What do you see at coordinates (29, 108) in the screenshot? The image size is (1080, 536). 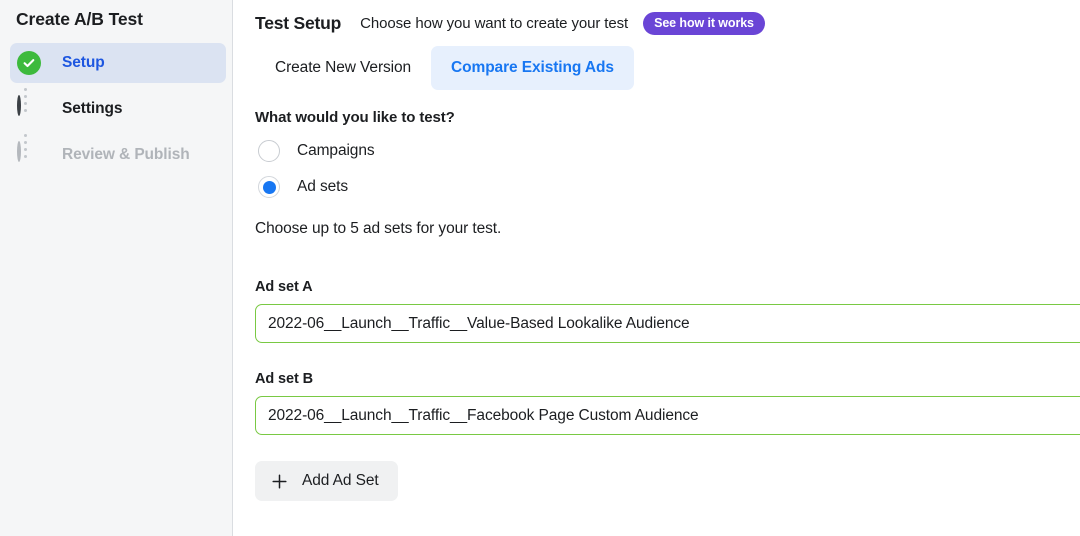 I see `empty-circle-icon` at bounding box center [29, 108].